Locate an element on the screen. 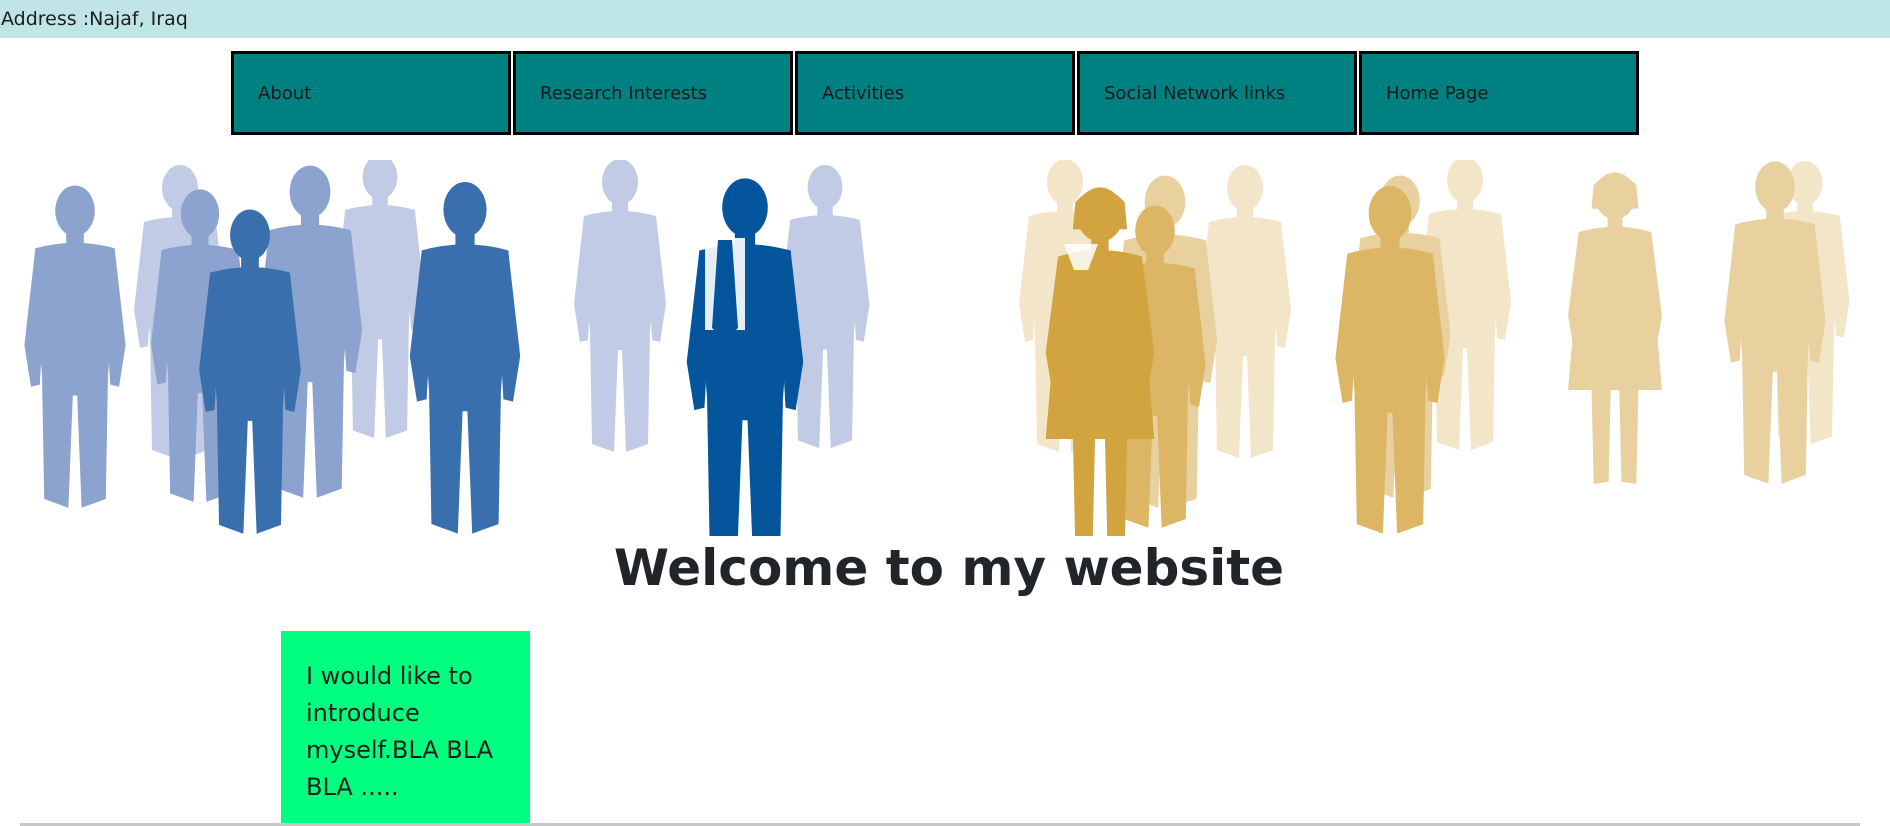  address-text: Address :Najaf, Iraq is located at coordinates (94, 19).